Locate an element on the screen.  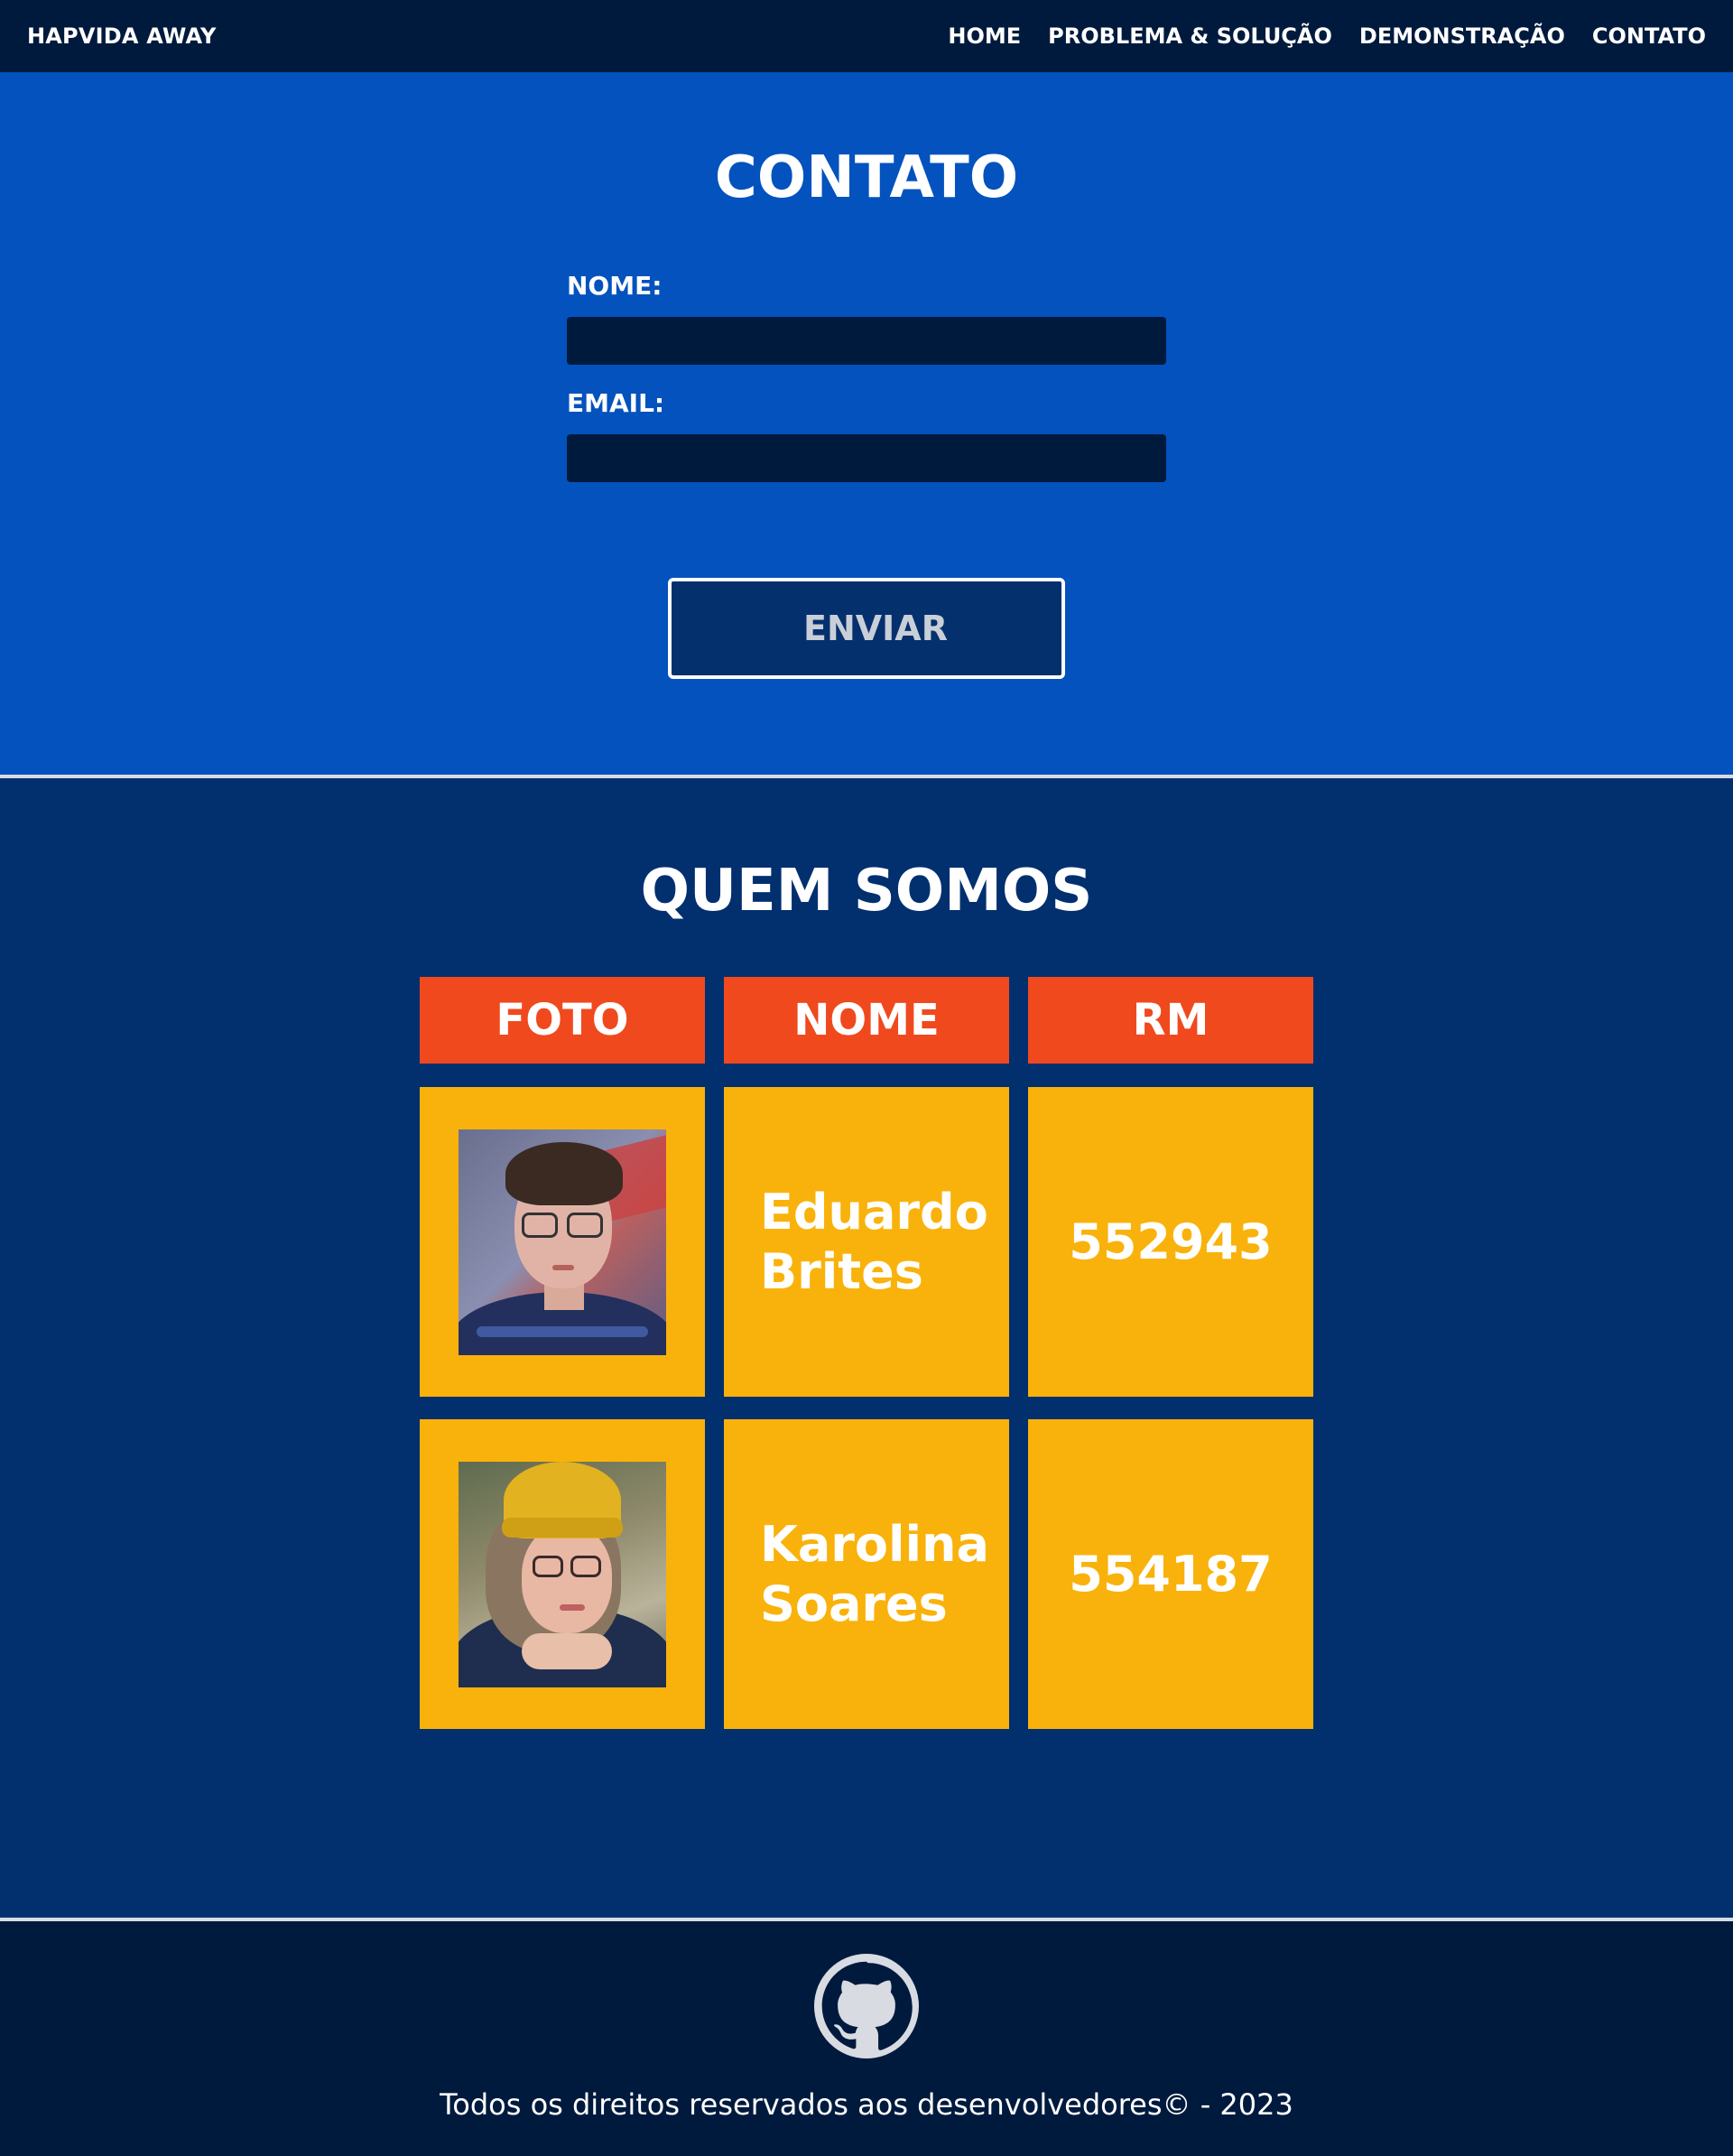
team-title: QUEM SOMOS is located at coordinates (866, 892).